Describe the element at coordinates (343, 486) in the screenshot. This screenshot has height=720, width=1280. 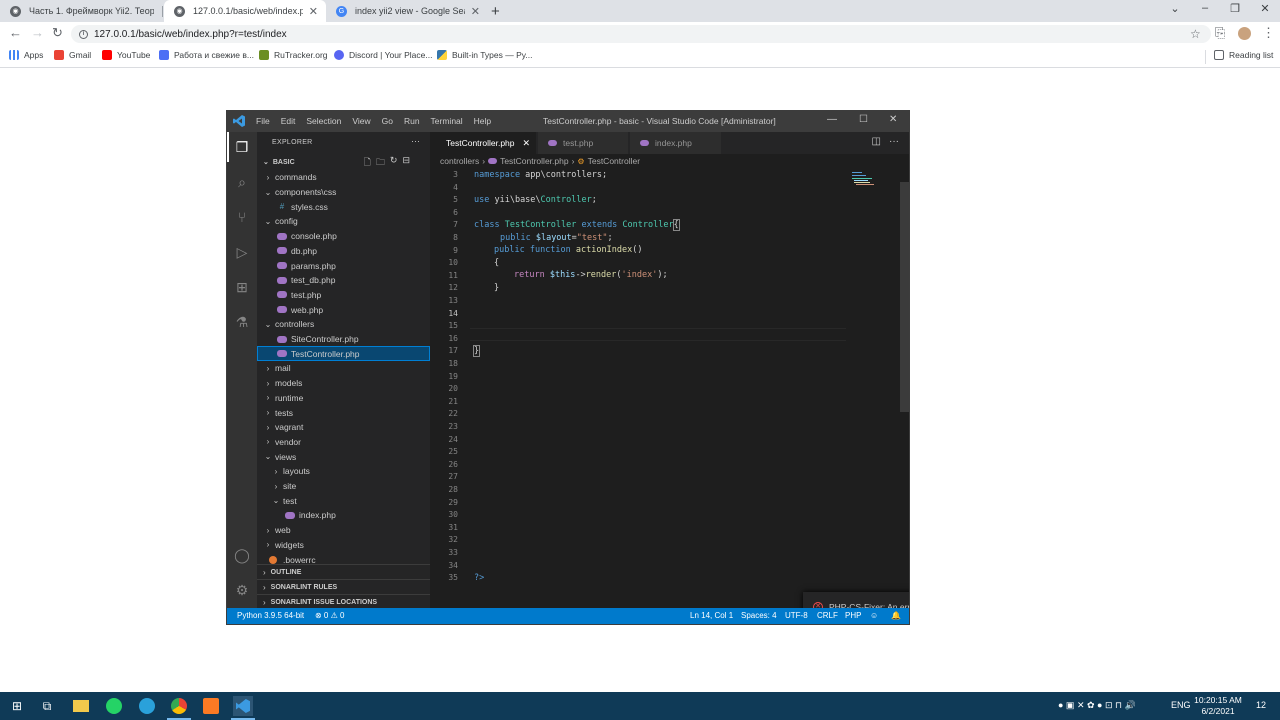
I see `tree-item: › site` at that location.